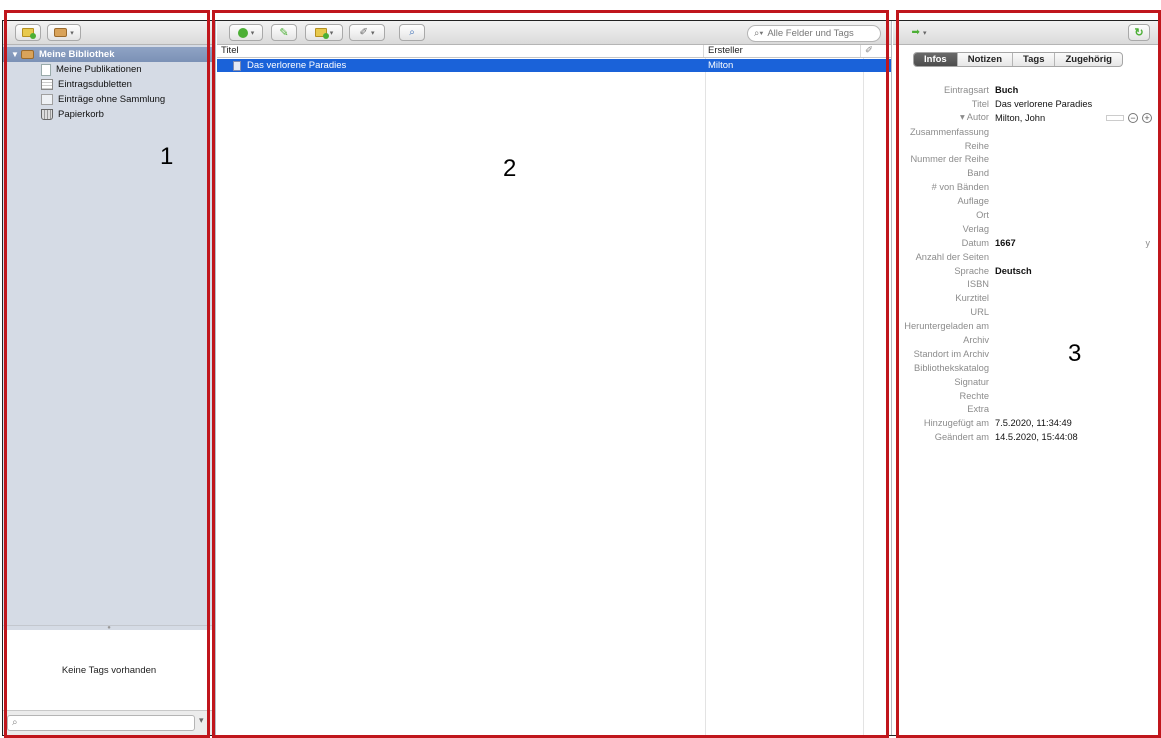 This screenshot has width=1161, height=738. Describe the element at coordinates (1025, 326) in the screenshot. I see `field-row: Heruntergeladen am` at that location.